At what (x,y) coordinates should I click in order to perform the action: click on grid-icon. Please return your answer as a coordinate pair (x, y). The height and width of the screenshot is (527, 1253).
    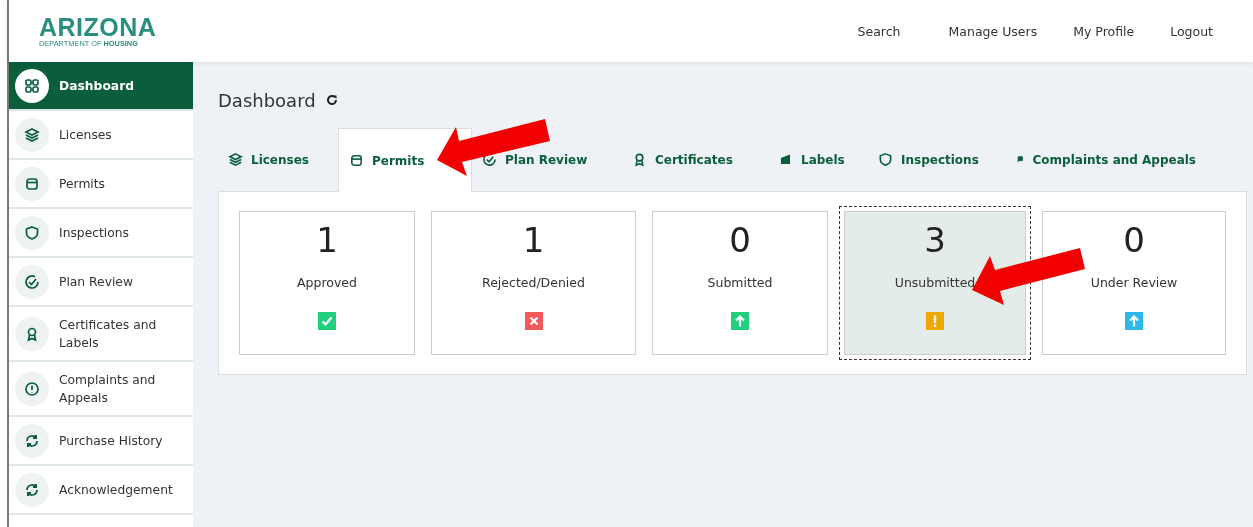
    Looking at the image, I should click on (32, 85).